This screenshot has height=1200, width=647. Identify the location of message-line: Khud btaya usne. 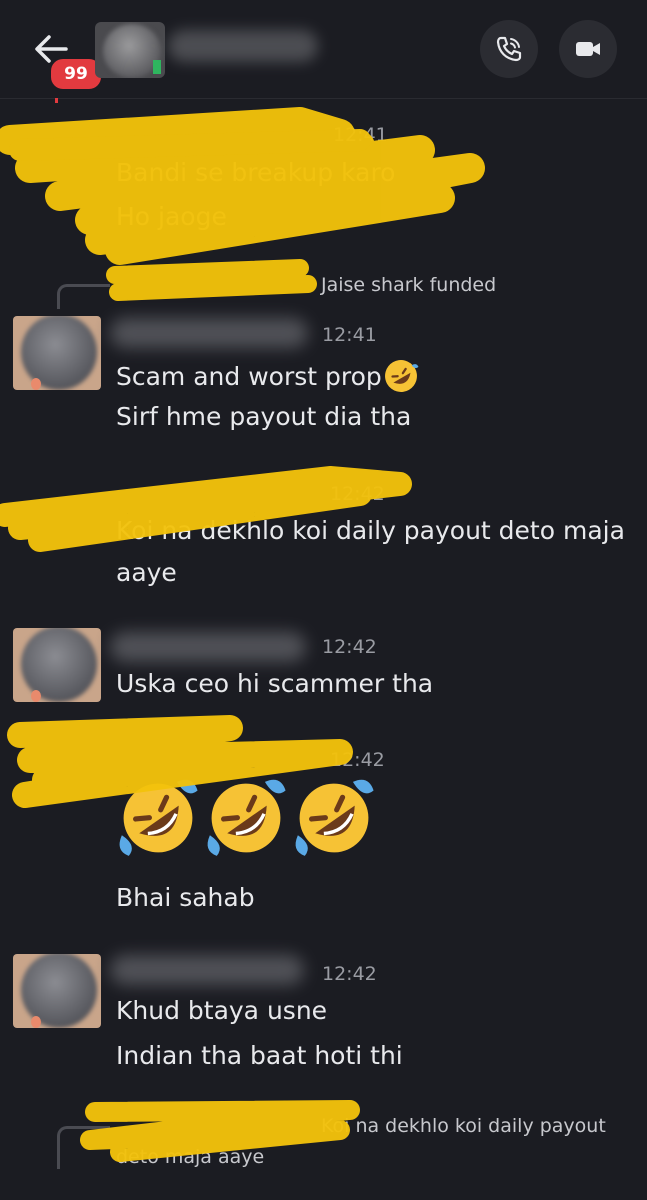
(222, 1010).